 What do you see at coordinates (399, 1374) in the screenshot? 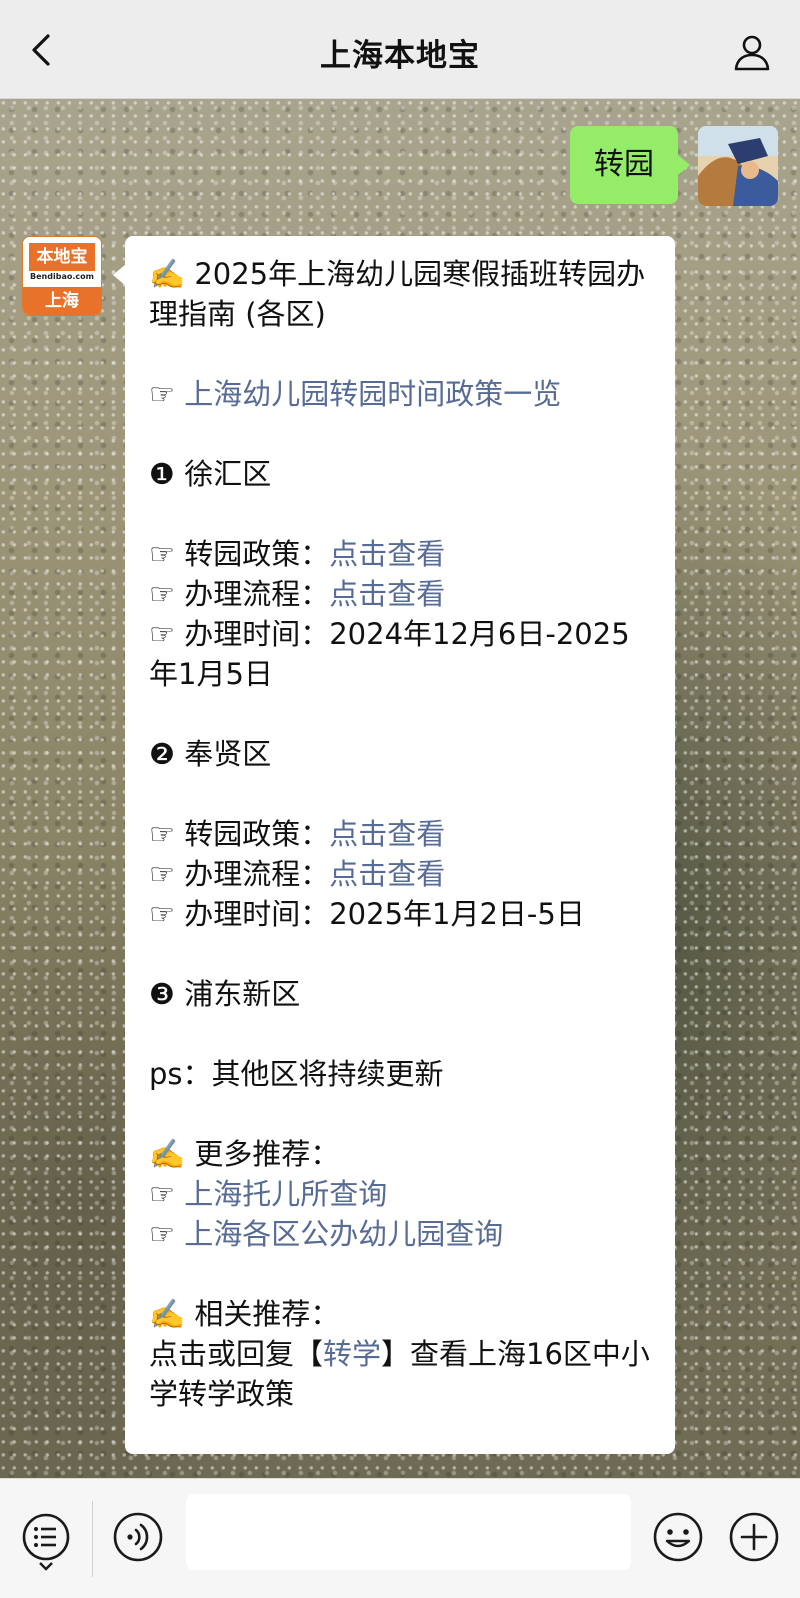
I see `related-text: 点击或回复【转学】查看上海16区中小学转学政策` at bounding box center [399, 1374].